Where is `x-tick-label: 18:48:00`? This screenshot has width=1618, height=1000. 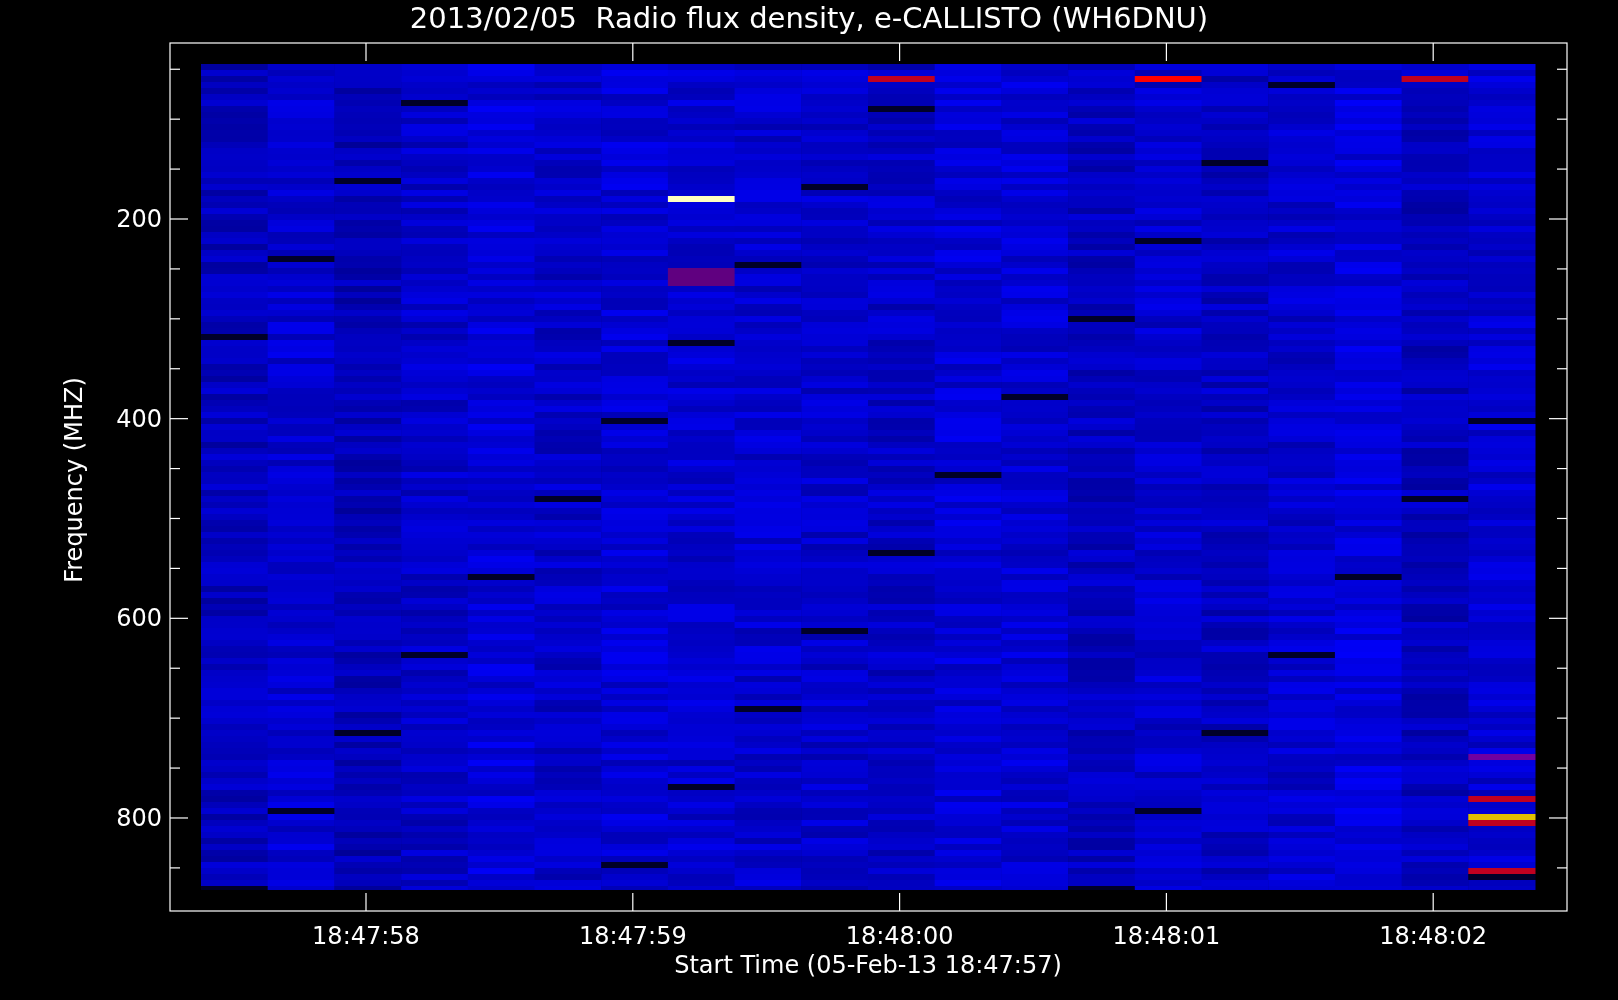
x-tick-label: 18:48:00 is located at coordinates (899, 936).